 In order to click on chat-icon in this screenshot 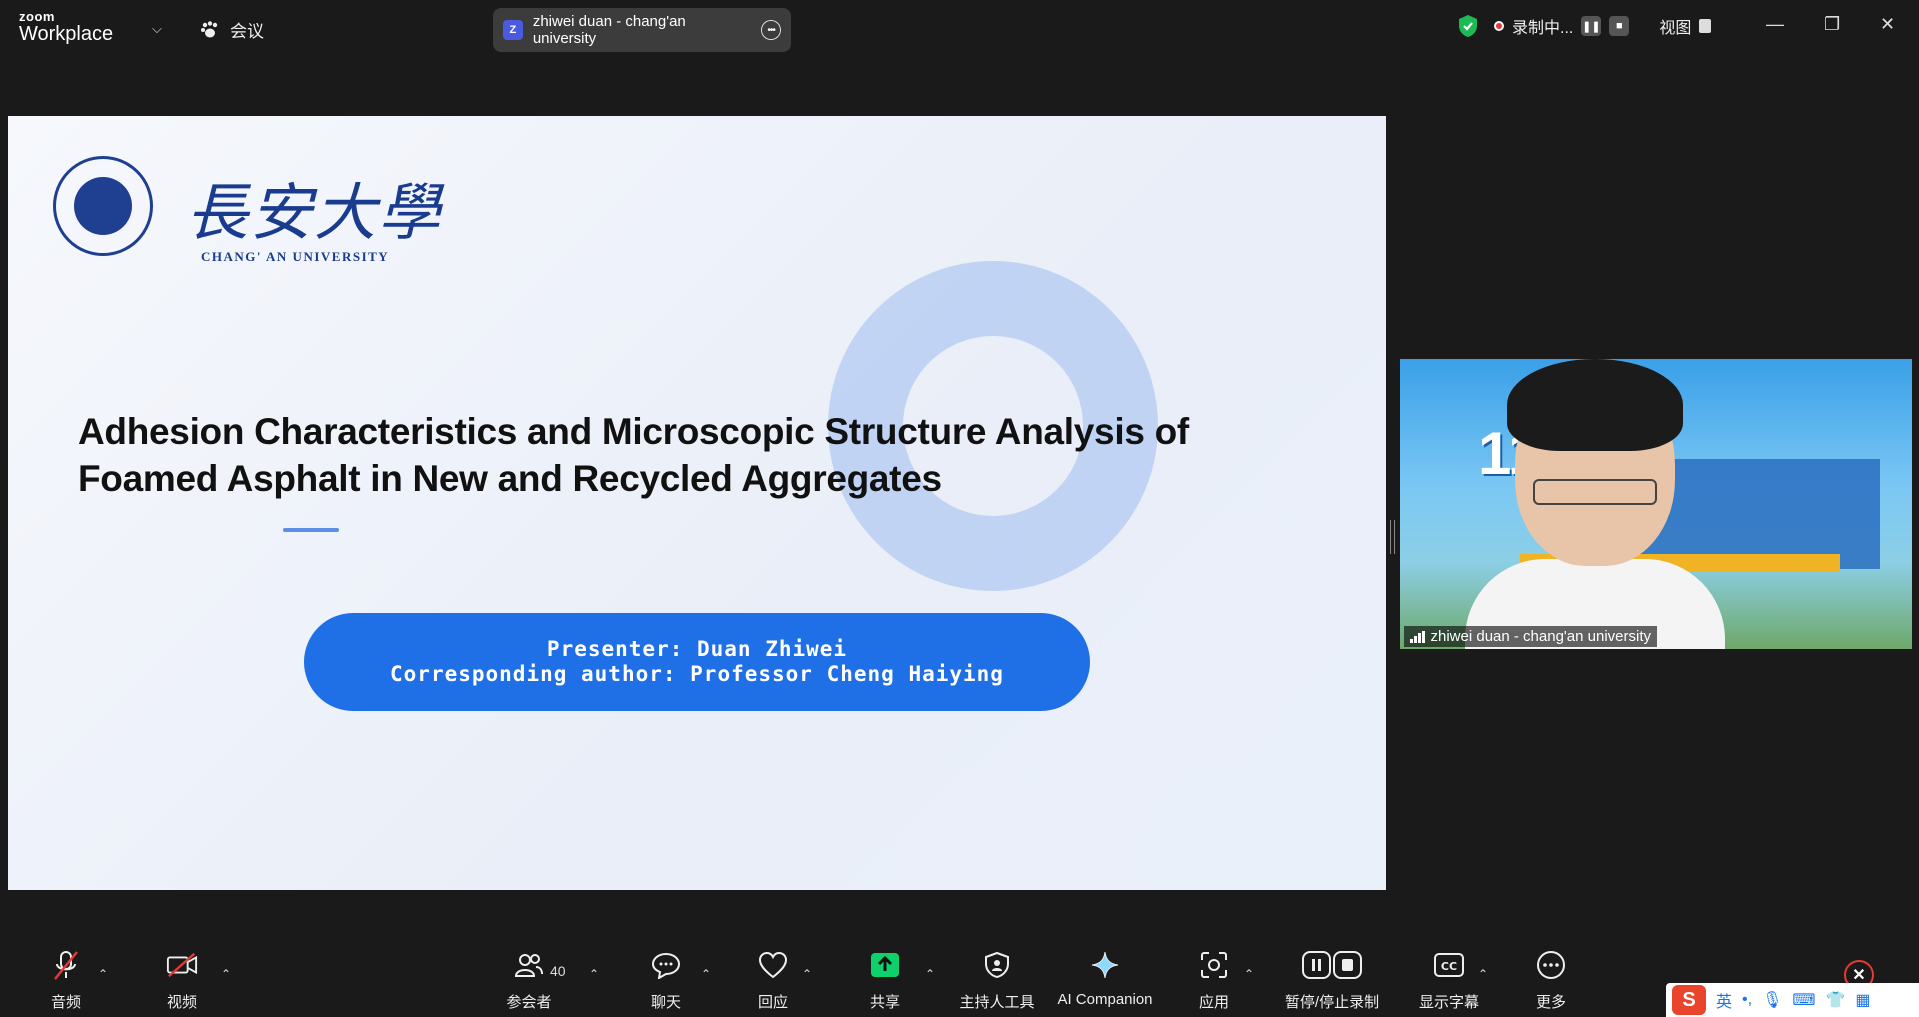, I will do `click(666, 965)`.